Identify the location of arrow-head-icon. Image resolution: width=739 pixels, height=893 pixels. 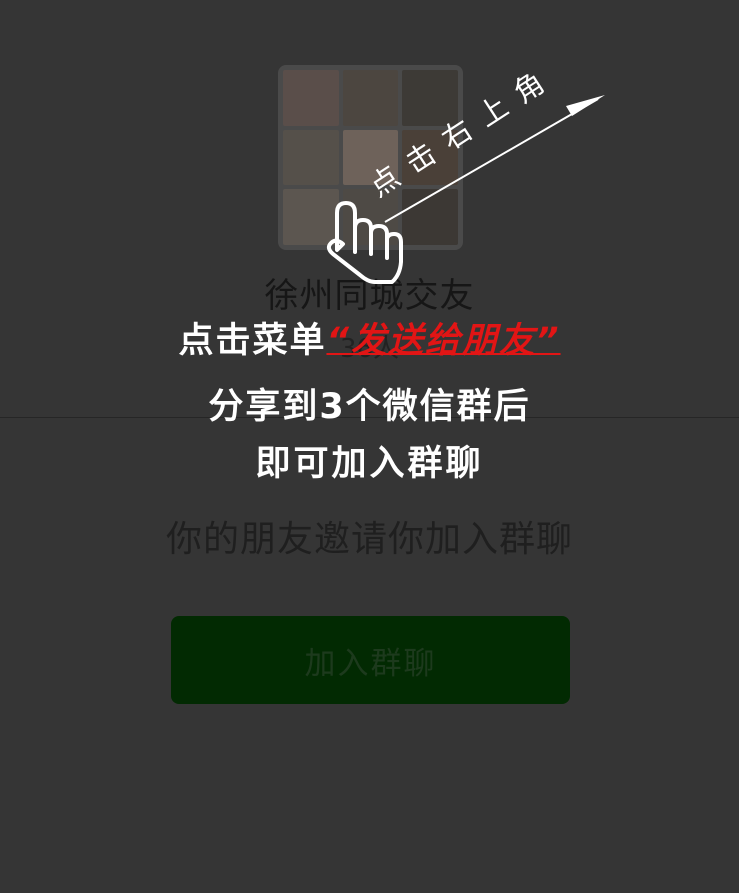
(585, 105).